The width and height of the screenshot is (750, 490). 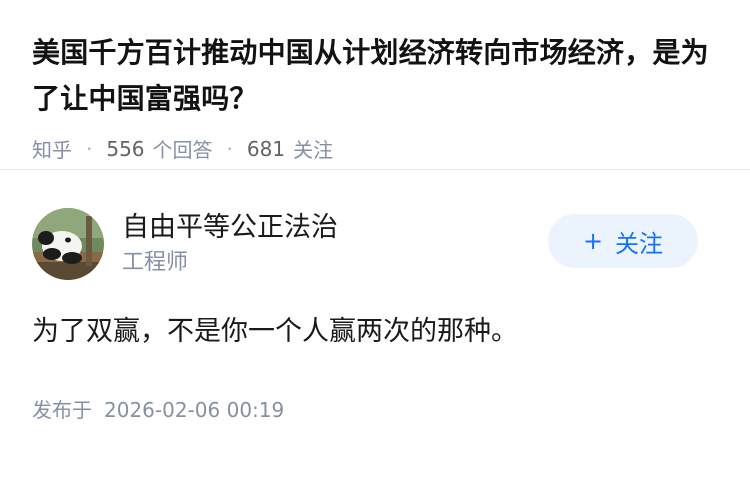 I want to click on follow-button: + 关注, so click(x=623, y=241).